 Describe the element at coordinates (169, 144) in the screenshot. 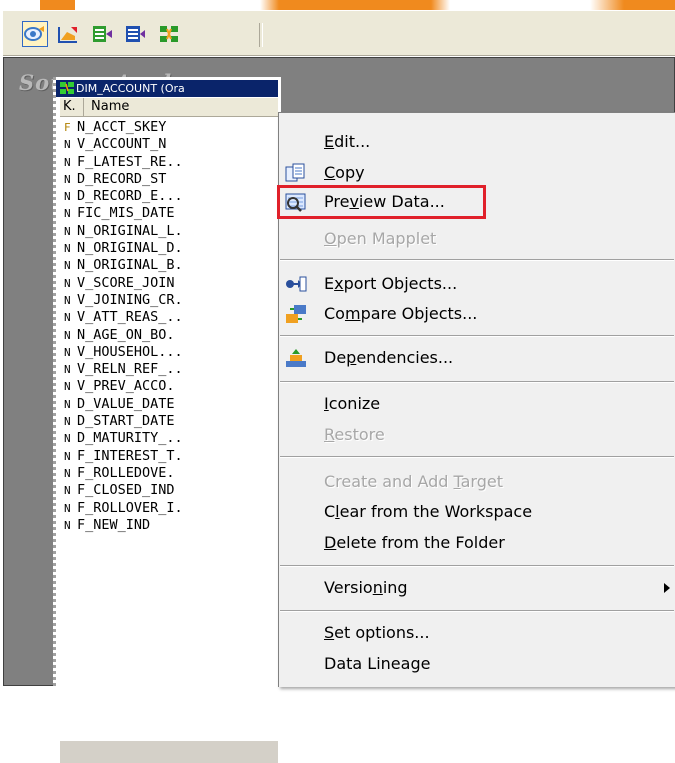

I see `source-port-row: N V_ACCOUNT_N` at that location.